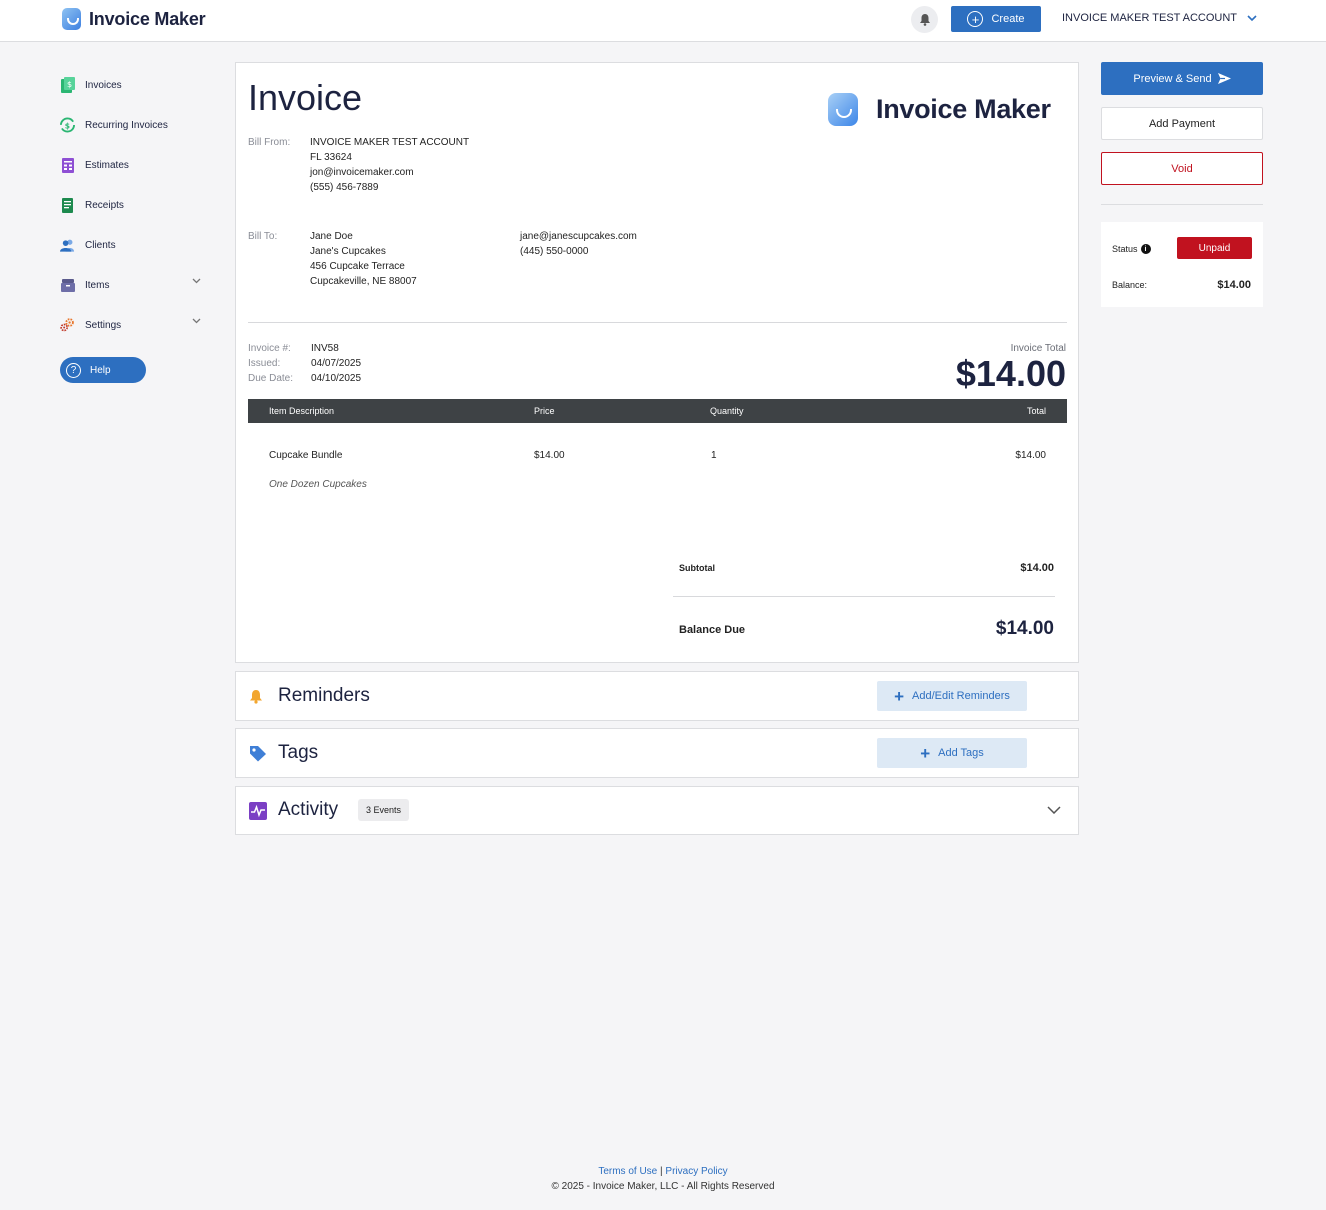 This screenshot has width=1326, height=1210. I want to click on column-header-total: Total, so click(1036, 411).